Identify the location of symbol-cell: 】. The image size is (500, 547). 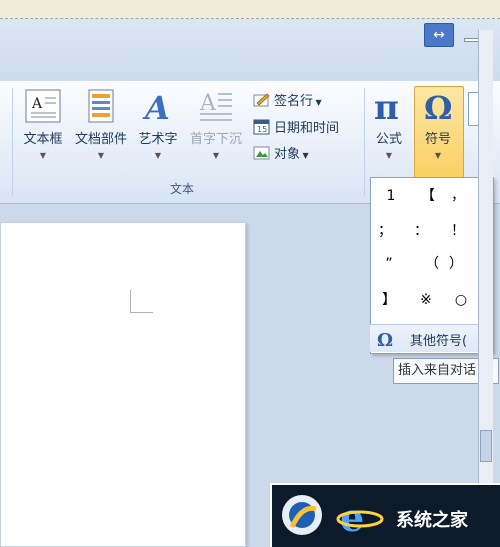
(389, 300).